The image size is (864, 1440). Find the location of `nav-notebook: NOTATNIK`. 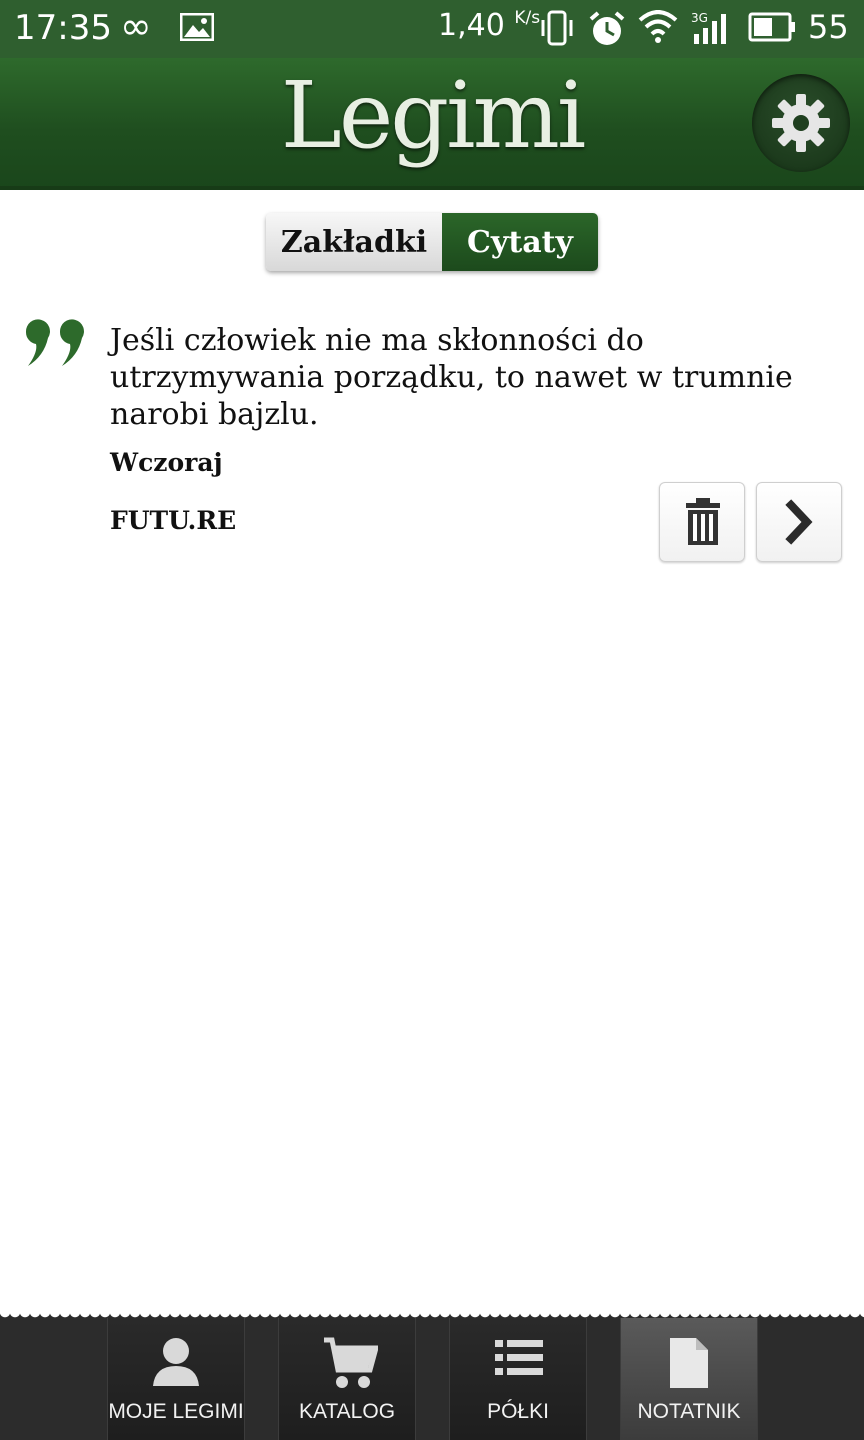

nav-notebook: NOTATNIK is located at coordinates (689, 1379).